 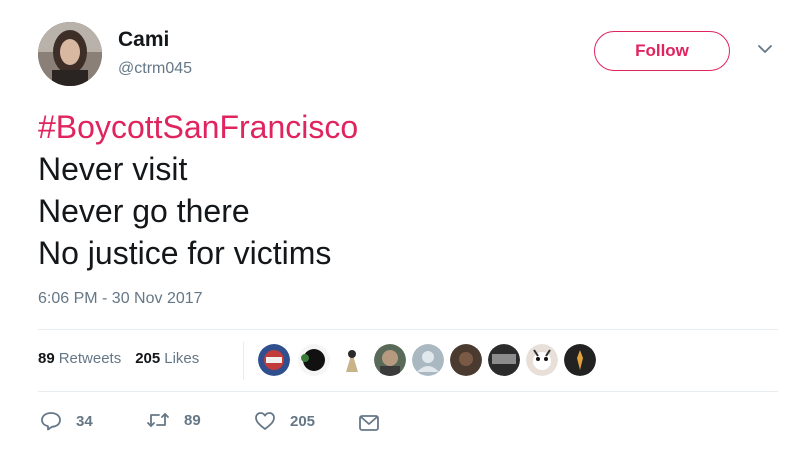 I want to click on tweet-text-line: Never visit, so click(x=113, y=169).